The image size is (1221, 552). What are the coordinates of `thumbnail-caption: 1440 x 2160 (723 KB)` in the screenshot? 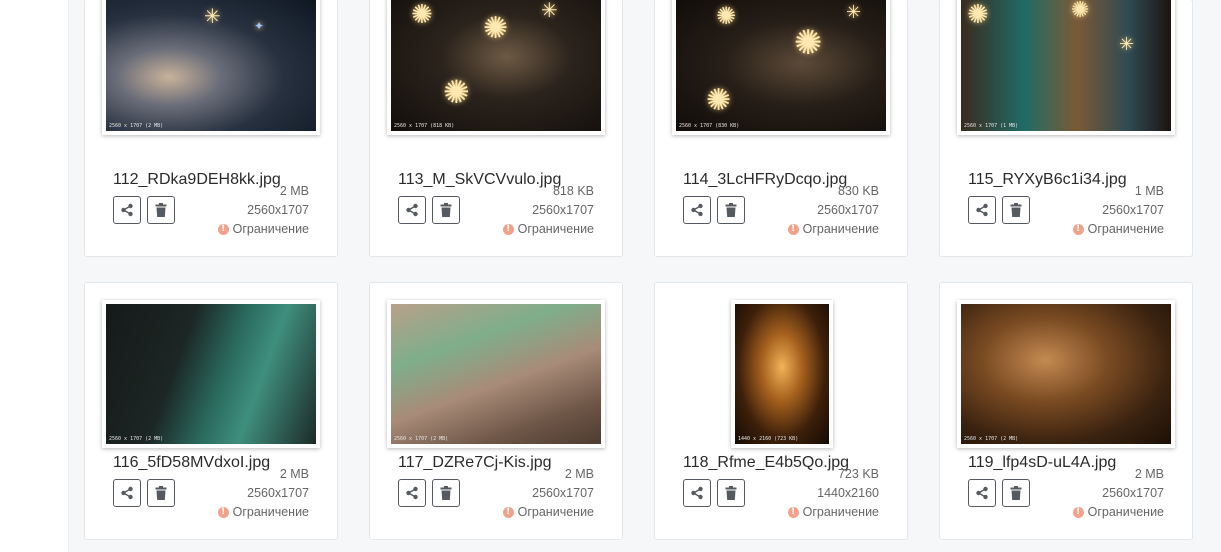 It's located at (768, 439).